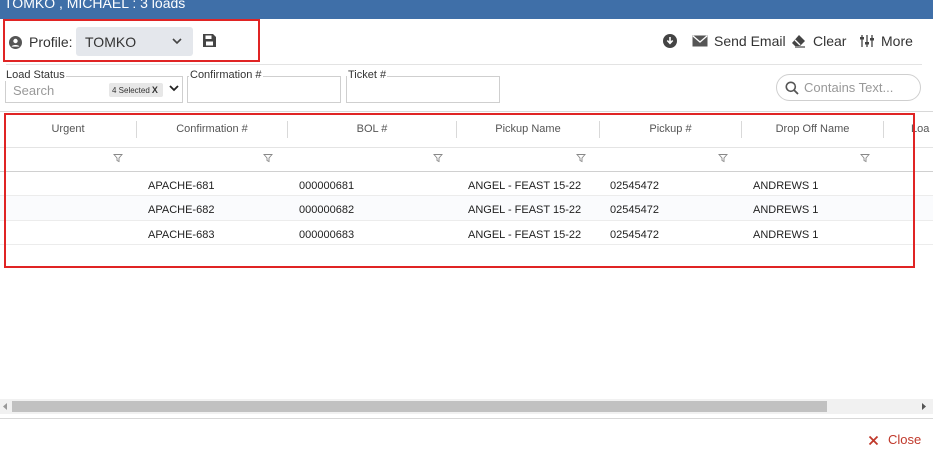 This screenshot has height=461, width=933. I want to click on eraser-icon, so click(798, 41).